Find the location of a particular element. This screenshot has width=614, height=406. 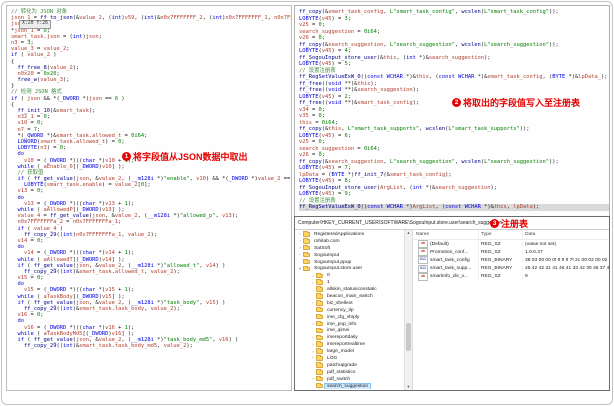

tree-item-LOG: › LOG is located at coordinates (349, 358).